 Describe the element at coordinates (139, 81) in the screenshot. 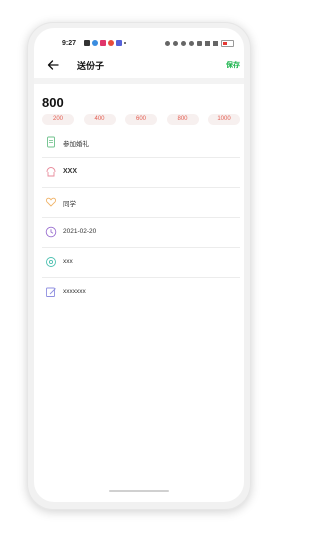

I see `nav-divider` at that location.